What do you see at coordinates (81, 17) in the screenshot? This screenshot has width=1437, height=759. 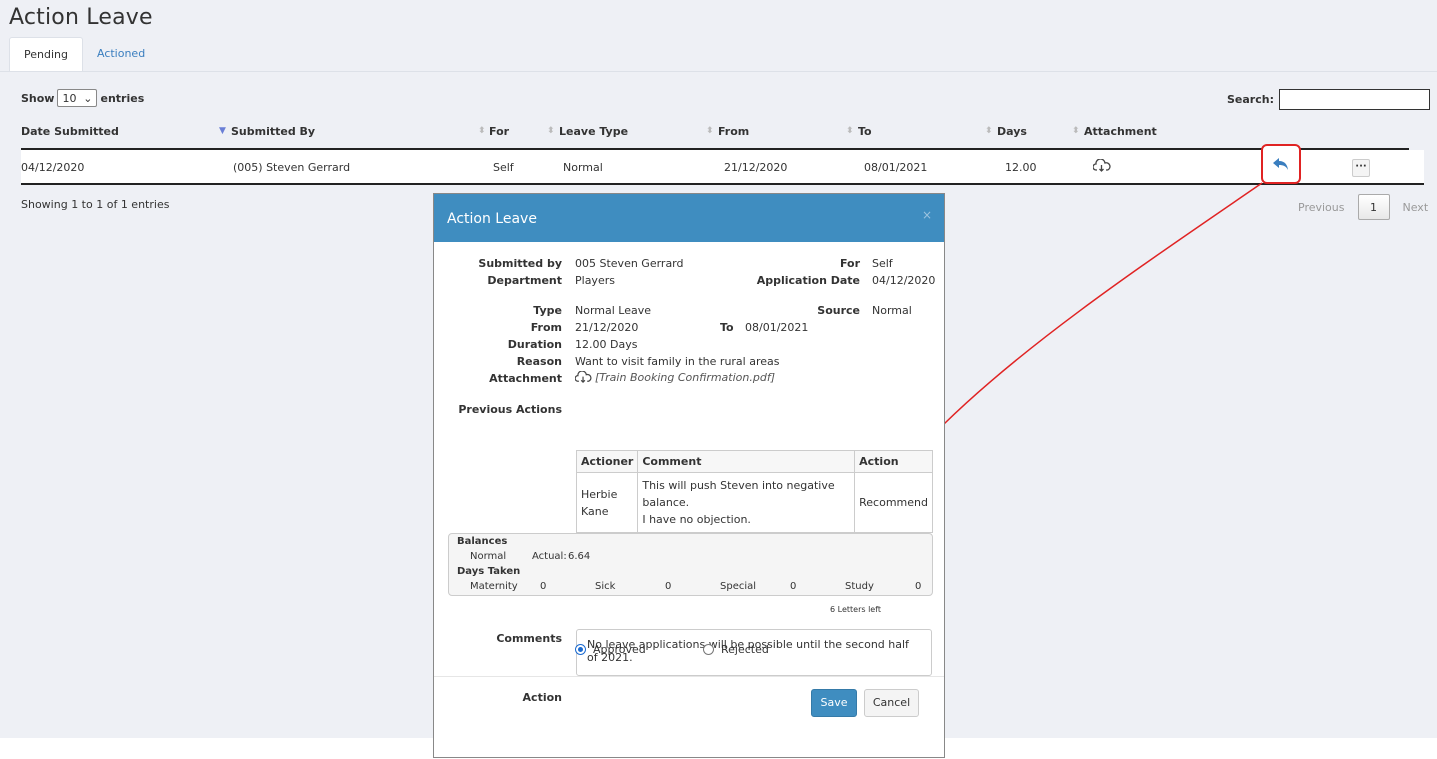 I see `page-title: Action Leave` at bounding box center [81, 17].